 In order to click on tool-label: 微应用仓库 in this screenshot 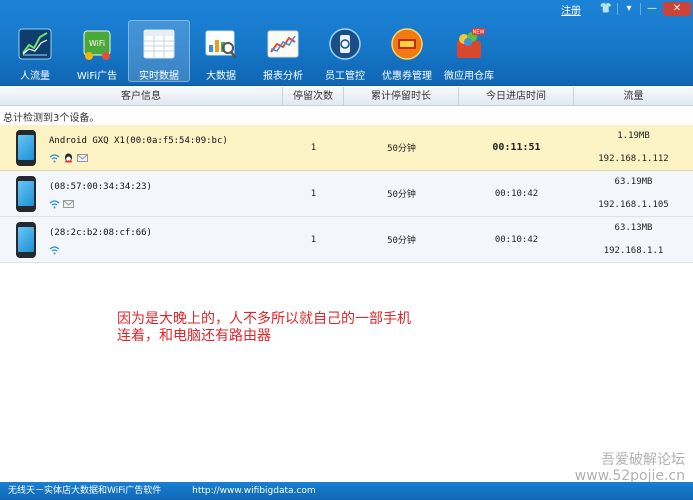, I will do `click(469, 76)`.